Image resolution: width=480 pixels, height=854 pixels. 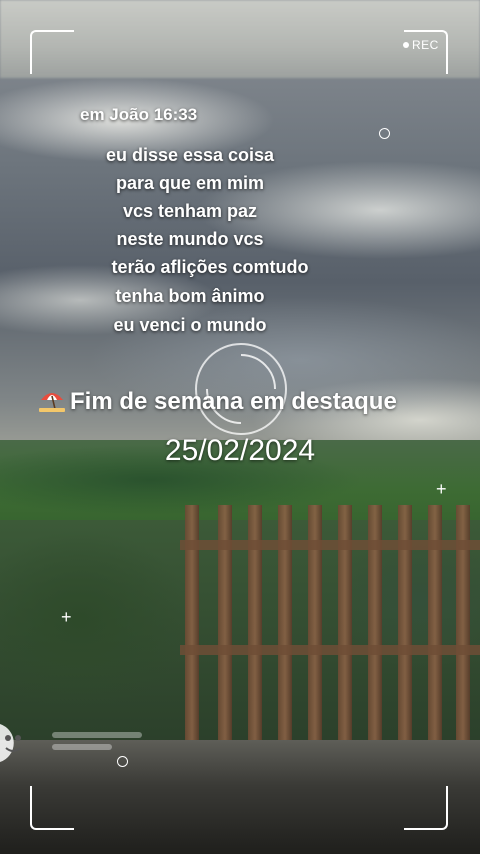 I want to click on beach-umbrella-icon, so click(x=52, y=402).